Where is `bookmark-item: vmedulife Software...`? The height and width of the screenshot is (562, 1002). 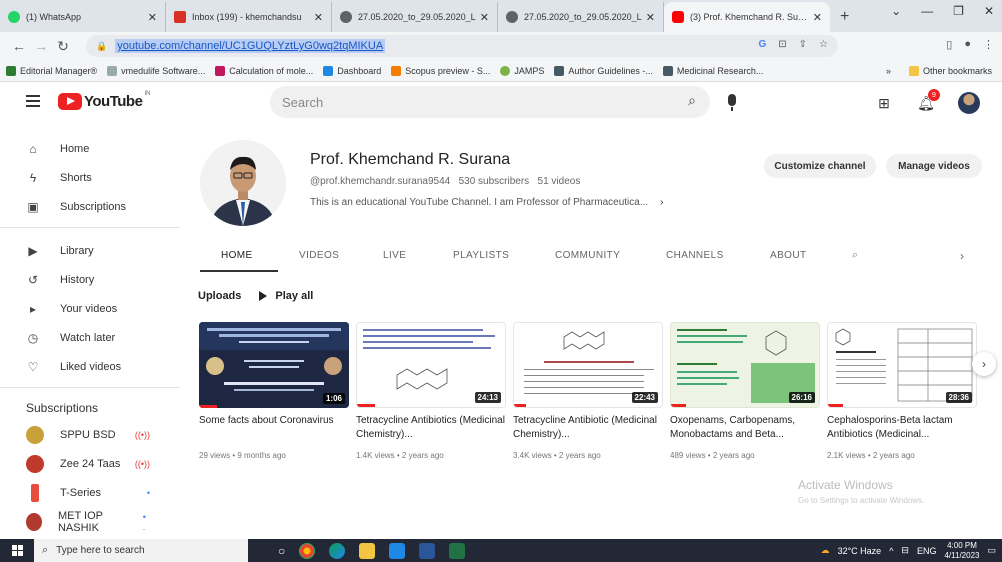 bookmark-item: vmedulife Software... is located at coordinates (156, 70).